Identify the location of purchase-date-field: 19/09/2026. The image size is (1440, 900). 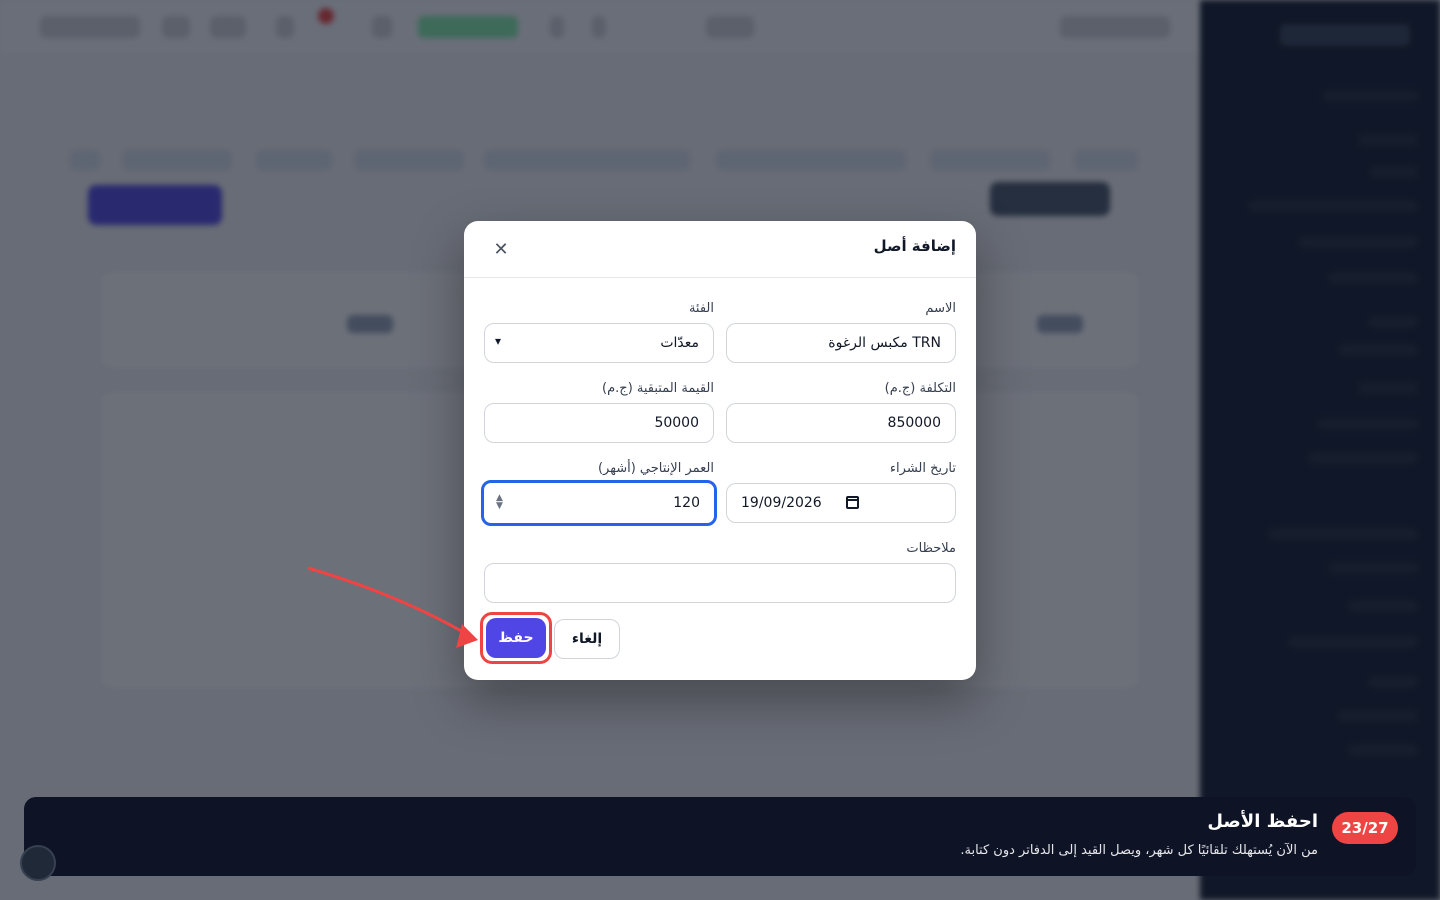
(841, 503).